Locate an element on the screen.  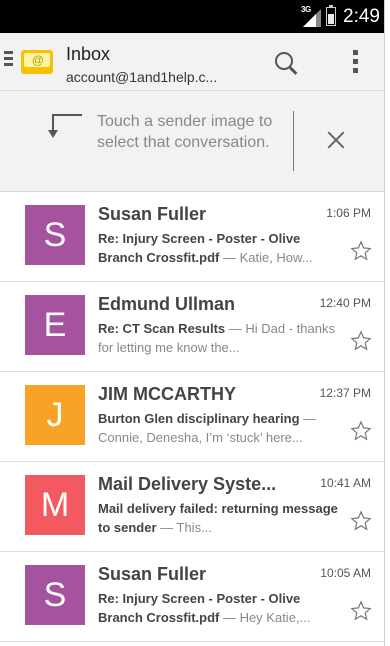
clock: 2:49 is located at coordinates (361, 16).